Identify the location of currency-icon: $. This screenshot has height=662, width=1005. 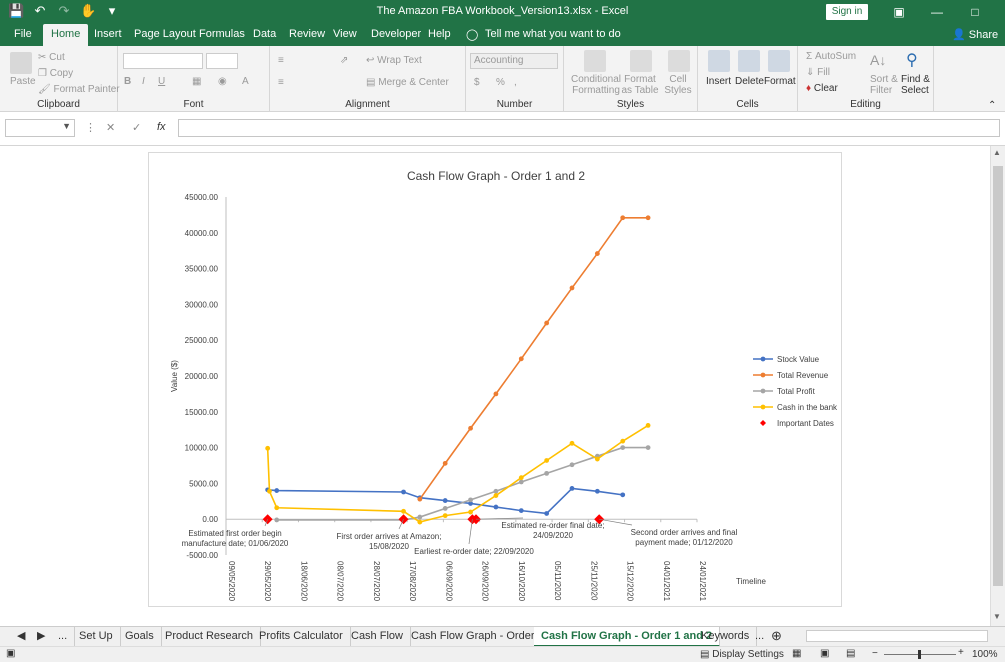
(477, 82).